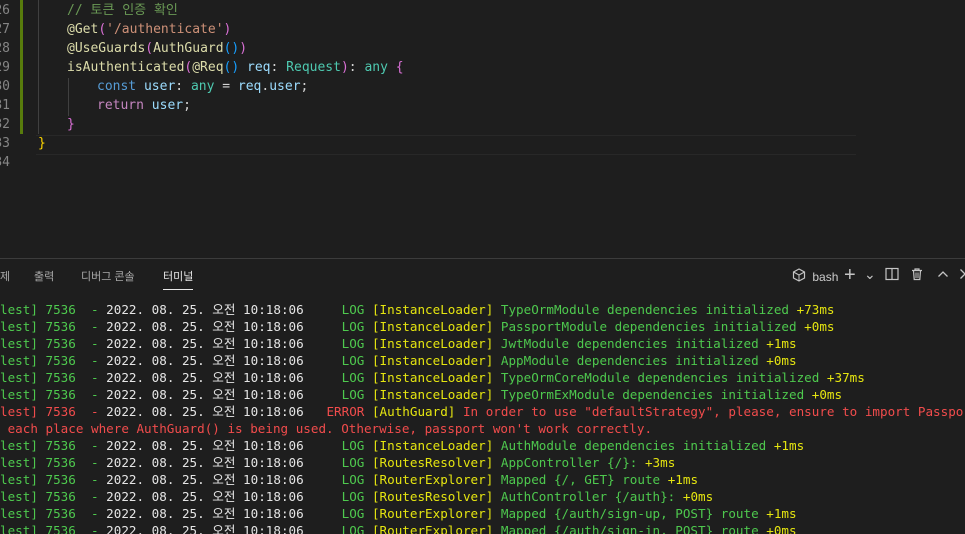 The image size is (965, 534). What do you see at coordinates (255, 67) in the screenshot?
I see `code-token: req` at bounding box center [255, 67].